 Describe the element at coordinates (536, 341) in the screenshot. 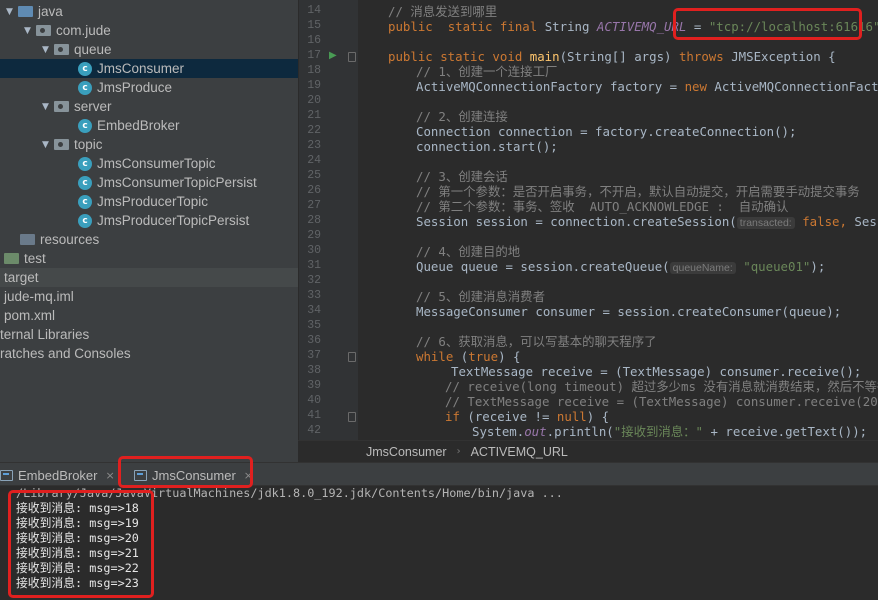

I see `code-comment: // 6、获取消息，可以写基本的聊天程序了` at that location.